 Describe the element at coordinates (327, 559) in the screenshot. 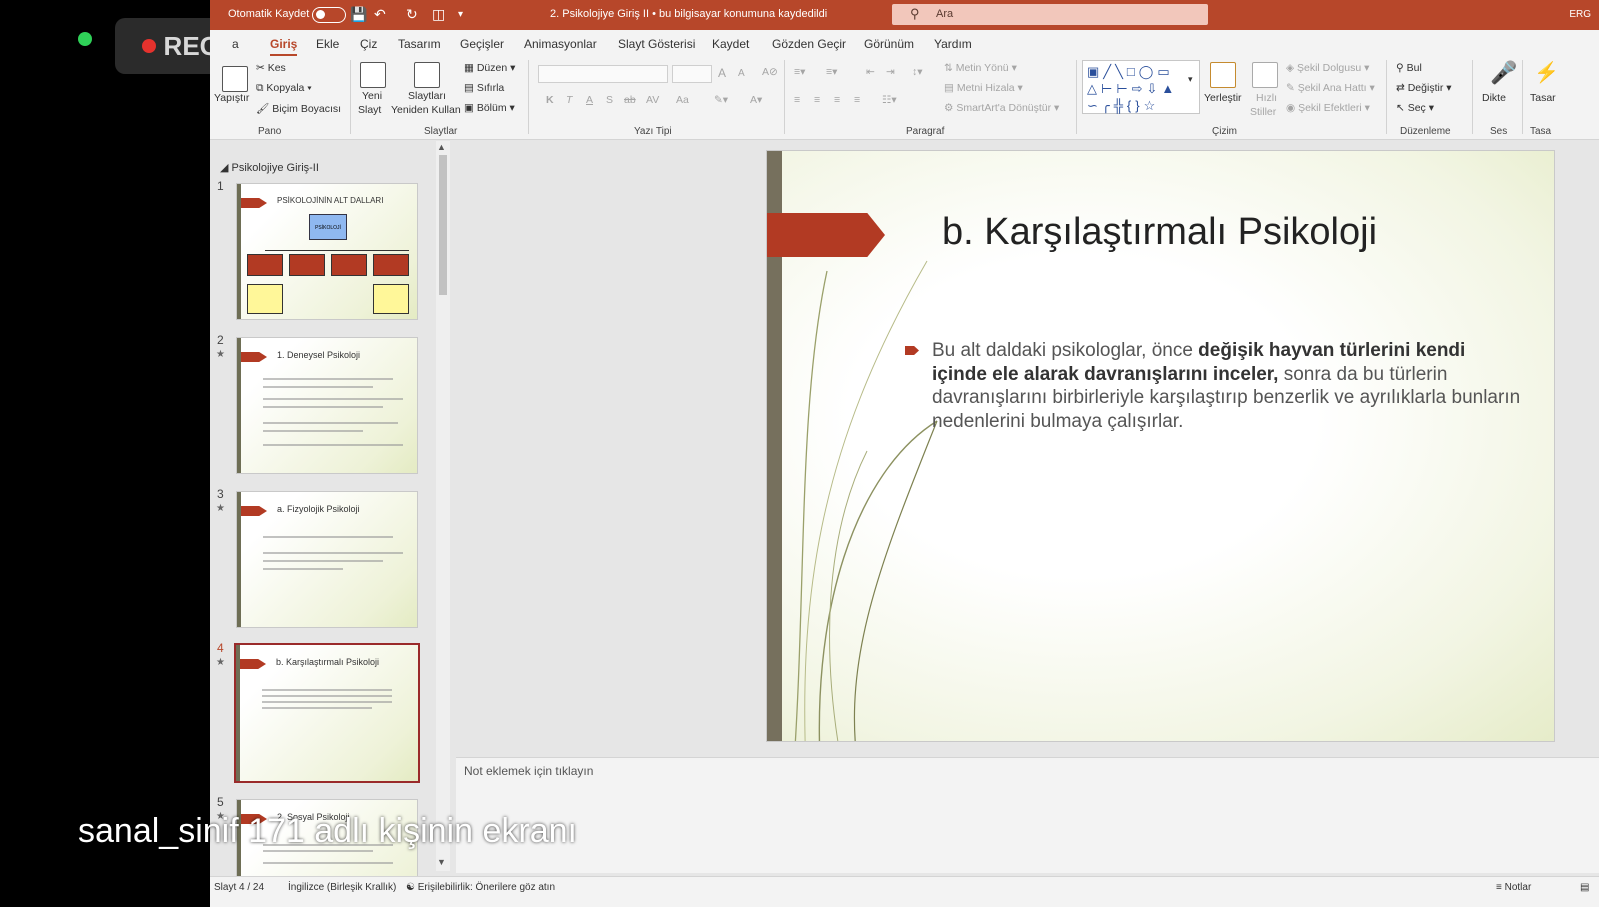

I see `slide-thumbnail-3: a. Fizyolojik Psikoloji` at that location.